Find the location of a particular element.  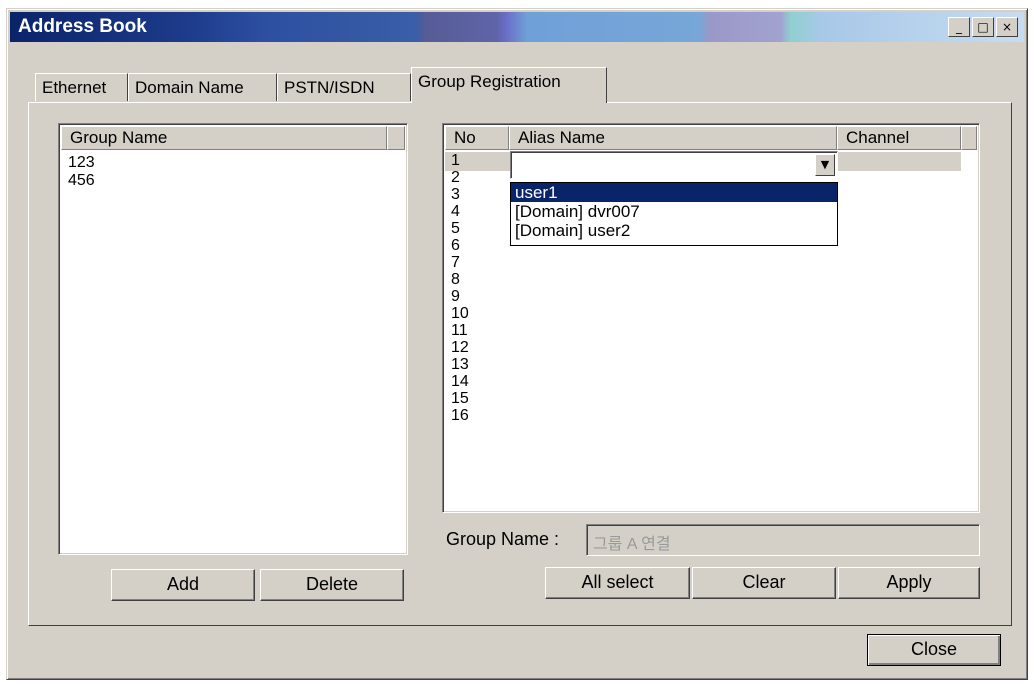

dropdown-option-user1: user1 is located at coordinates (674, 192).